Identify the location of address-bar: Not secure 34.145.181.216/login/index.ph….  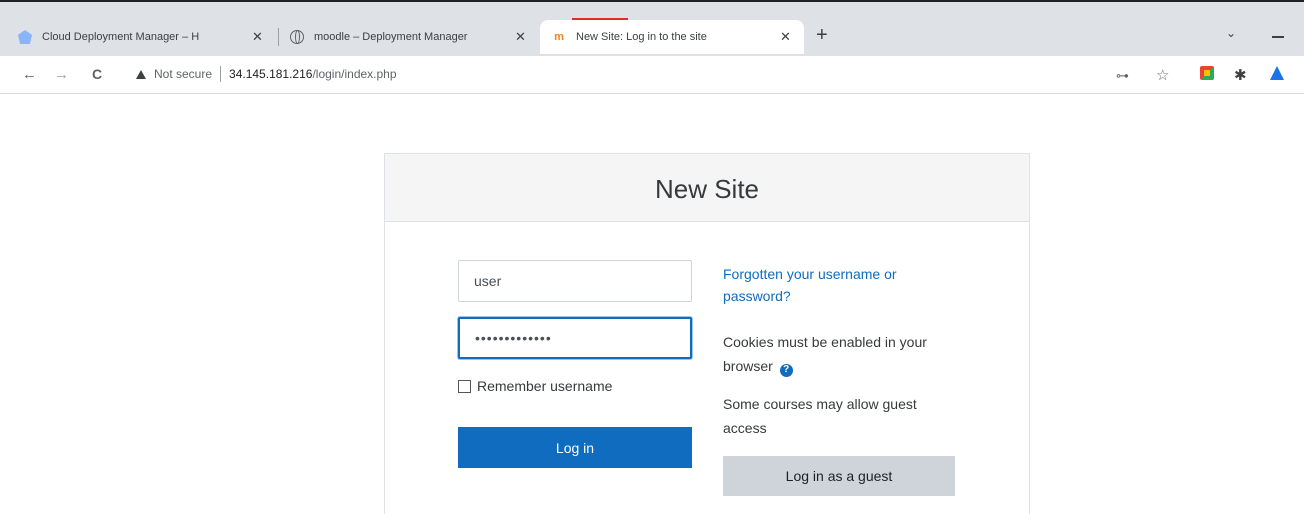
(618, 74).